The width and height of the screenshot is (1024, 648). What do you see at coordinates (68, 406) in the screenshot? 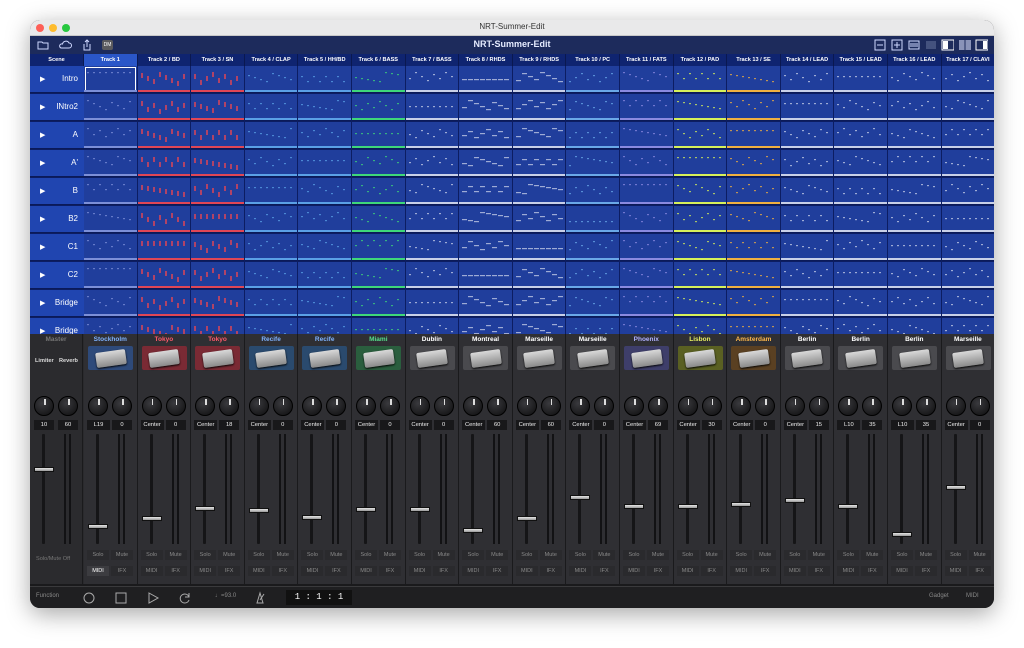
I see `reverb-knob` at bounding box center [68, 406].